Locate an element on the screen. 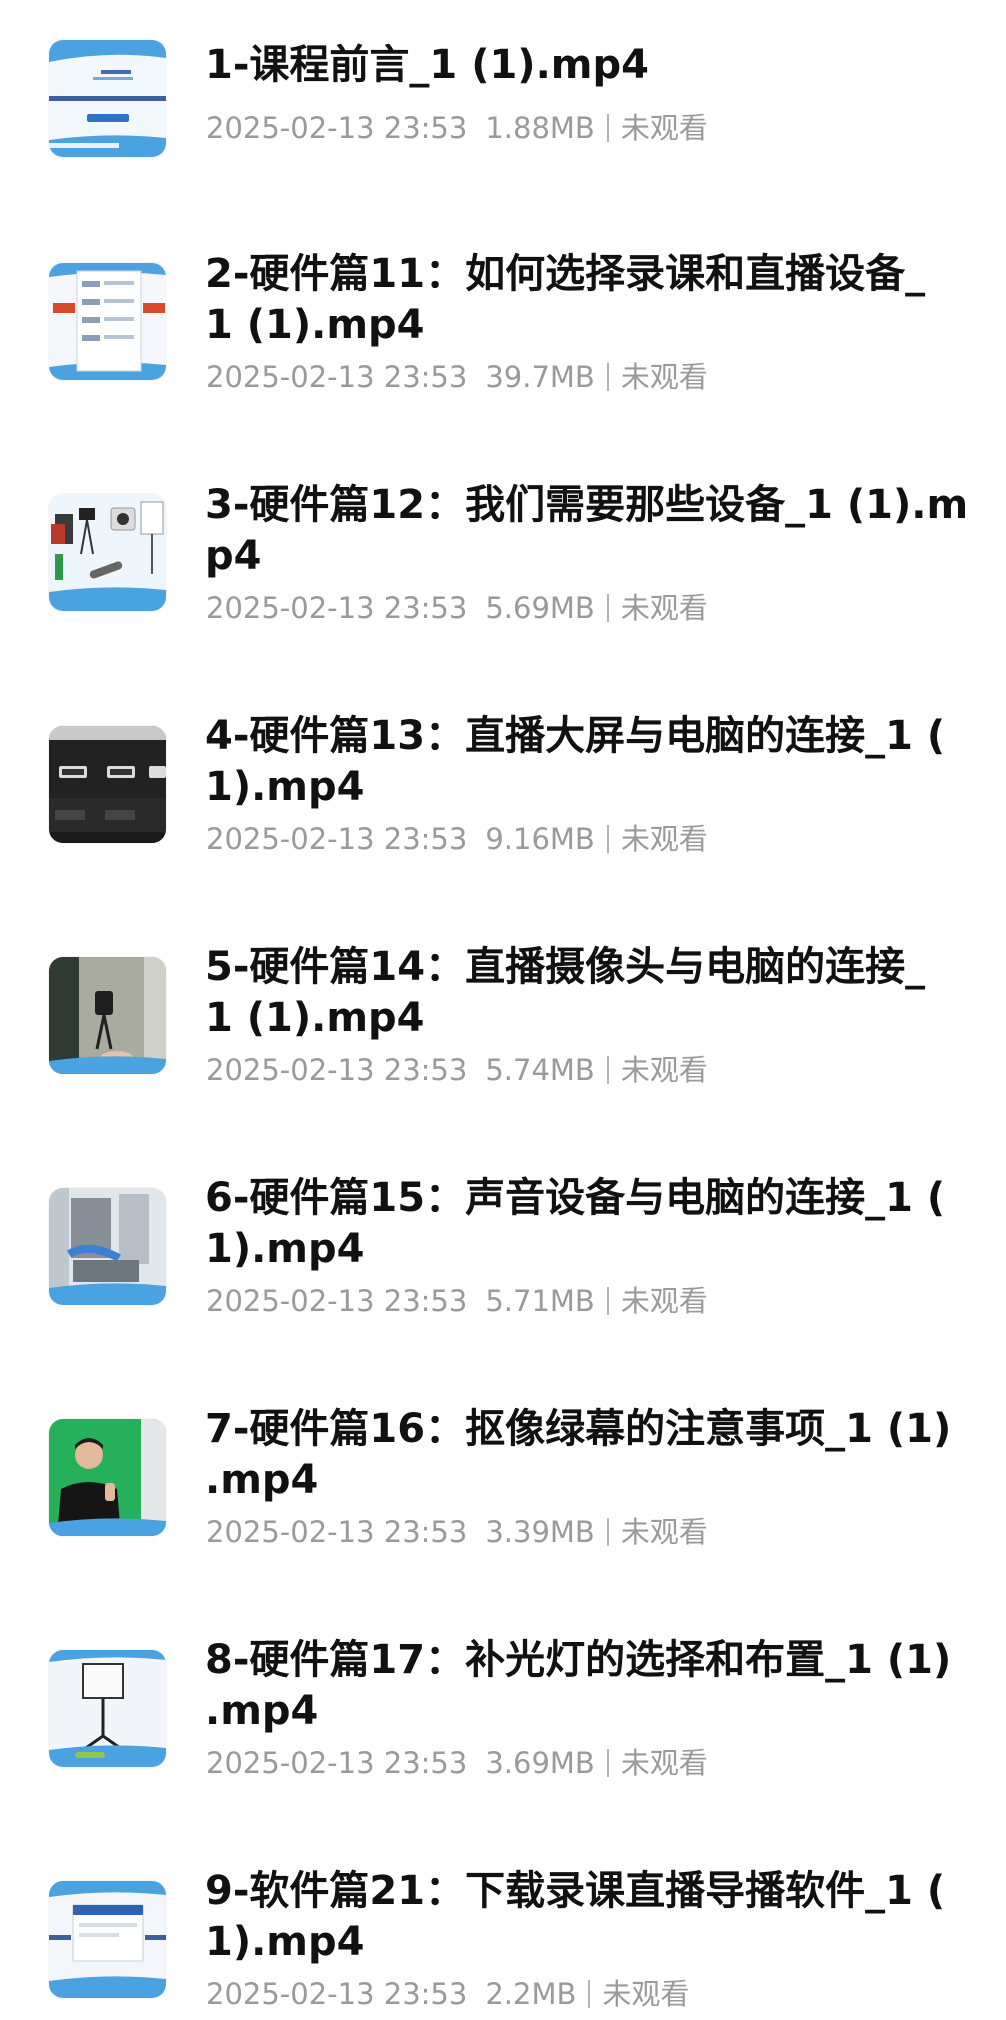 The height and width of the screenshot is (2020, 1006). file-title: 4-硬件篇13：直播大屏与电脑的连接_1 ( 1).mp4 is located at coordinates (605, 762).